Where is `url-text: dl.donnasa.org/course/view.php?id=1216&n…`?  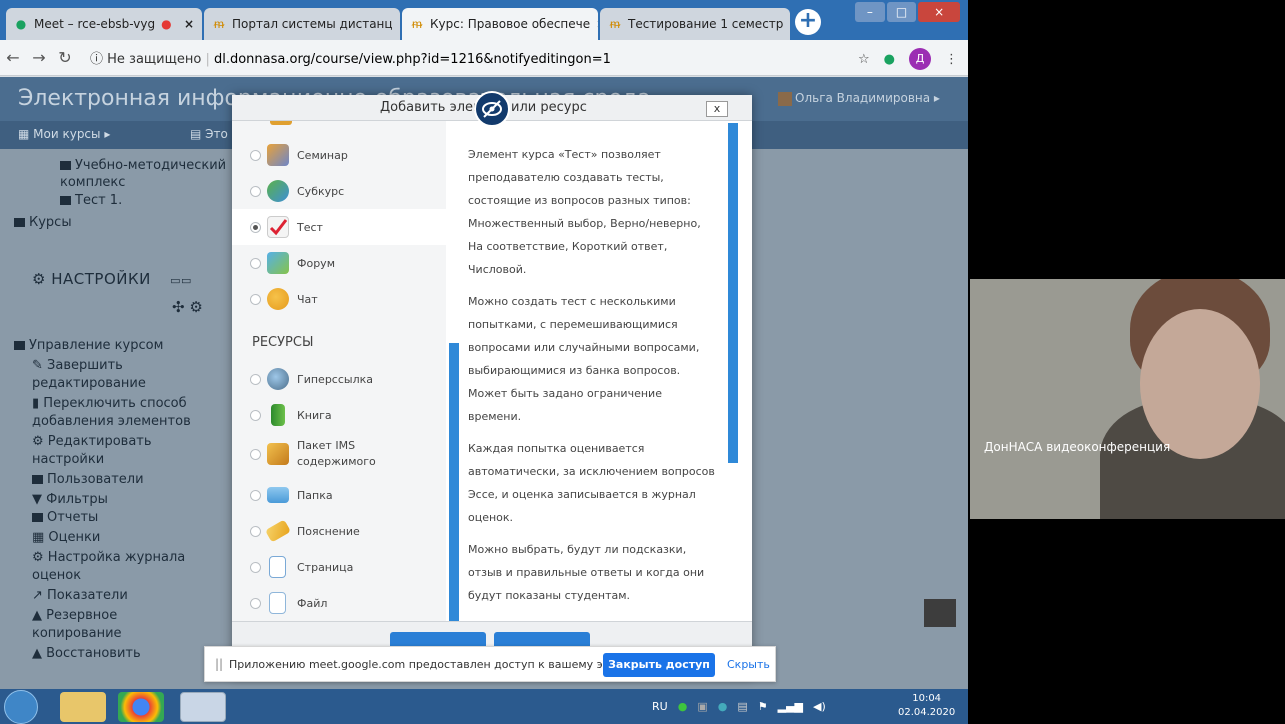 url-text: dl.donnasa.org/course/view.php?id=1216&n… is located at coordinates (412, 59).